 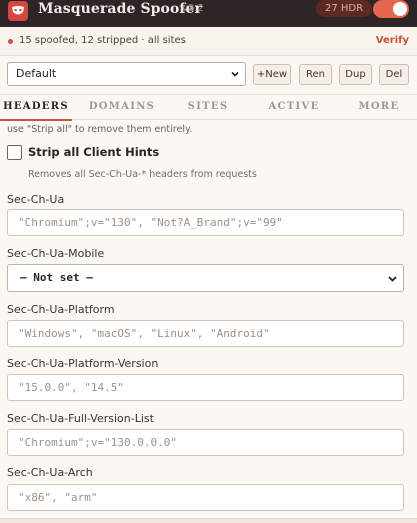 I want to click on sec-ch-ua-platform-version-label: Sec-Ch-Ua-Platform-Version, so click(x=83, y=363).